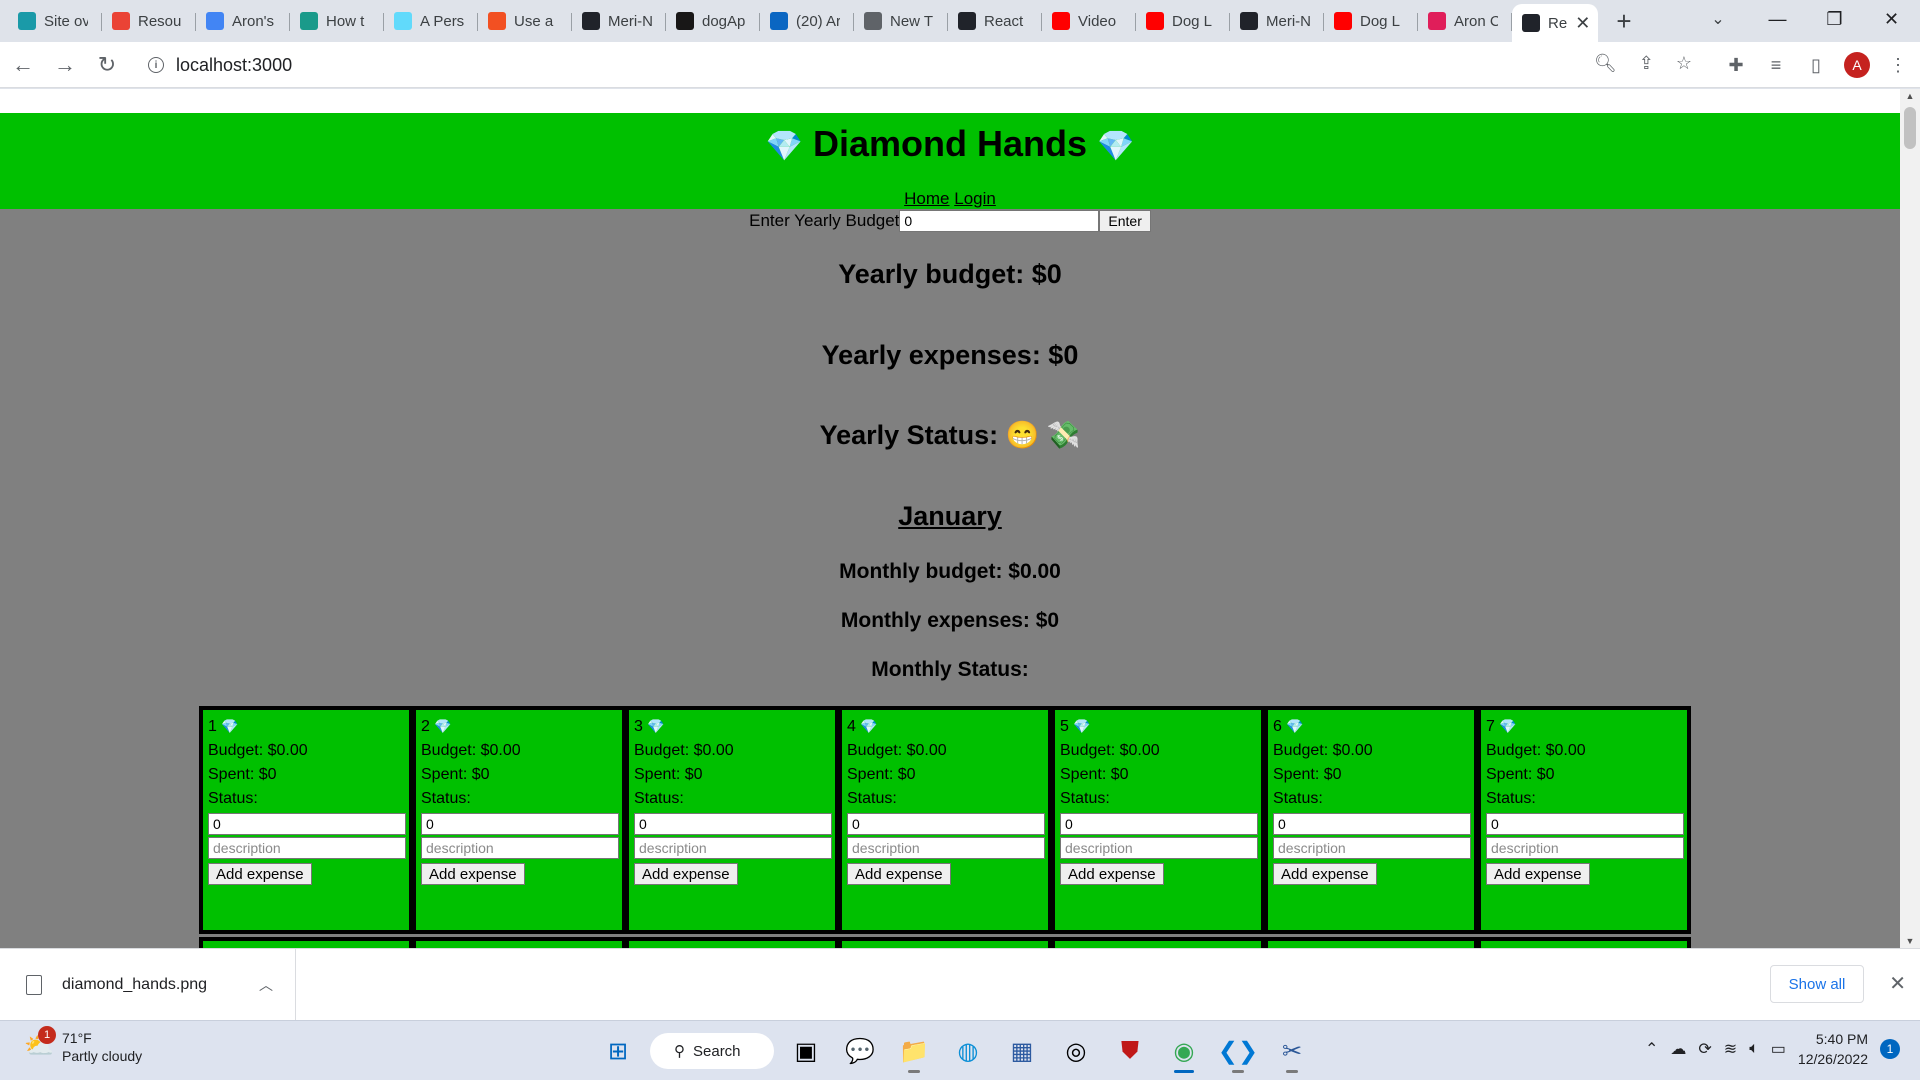 The image size is (1920, 1080). Describe the element at coordinates (55, 21) in the screenshot. I see `browser-tab: Site ov` at that location.